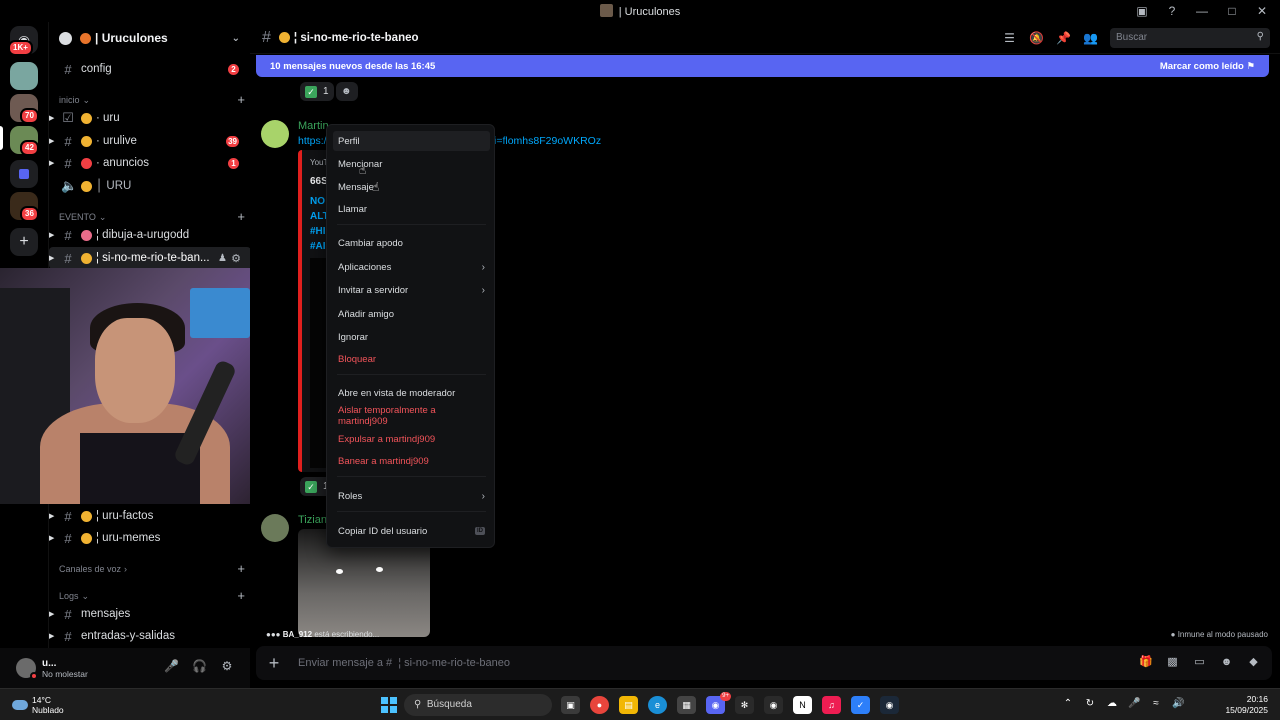 This screenshot has width=1280, height=720. I want to click on inbox-icon: ▣, so click(1142, 11).